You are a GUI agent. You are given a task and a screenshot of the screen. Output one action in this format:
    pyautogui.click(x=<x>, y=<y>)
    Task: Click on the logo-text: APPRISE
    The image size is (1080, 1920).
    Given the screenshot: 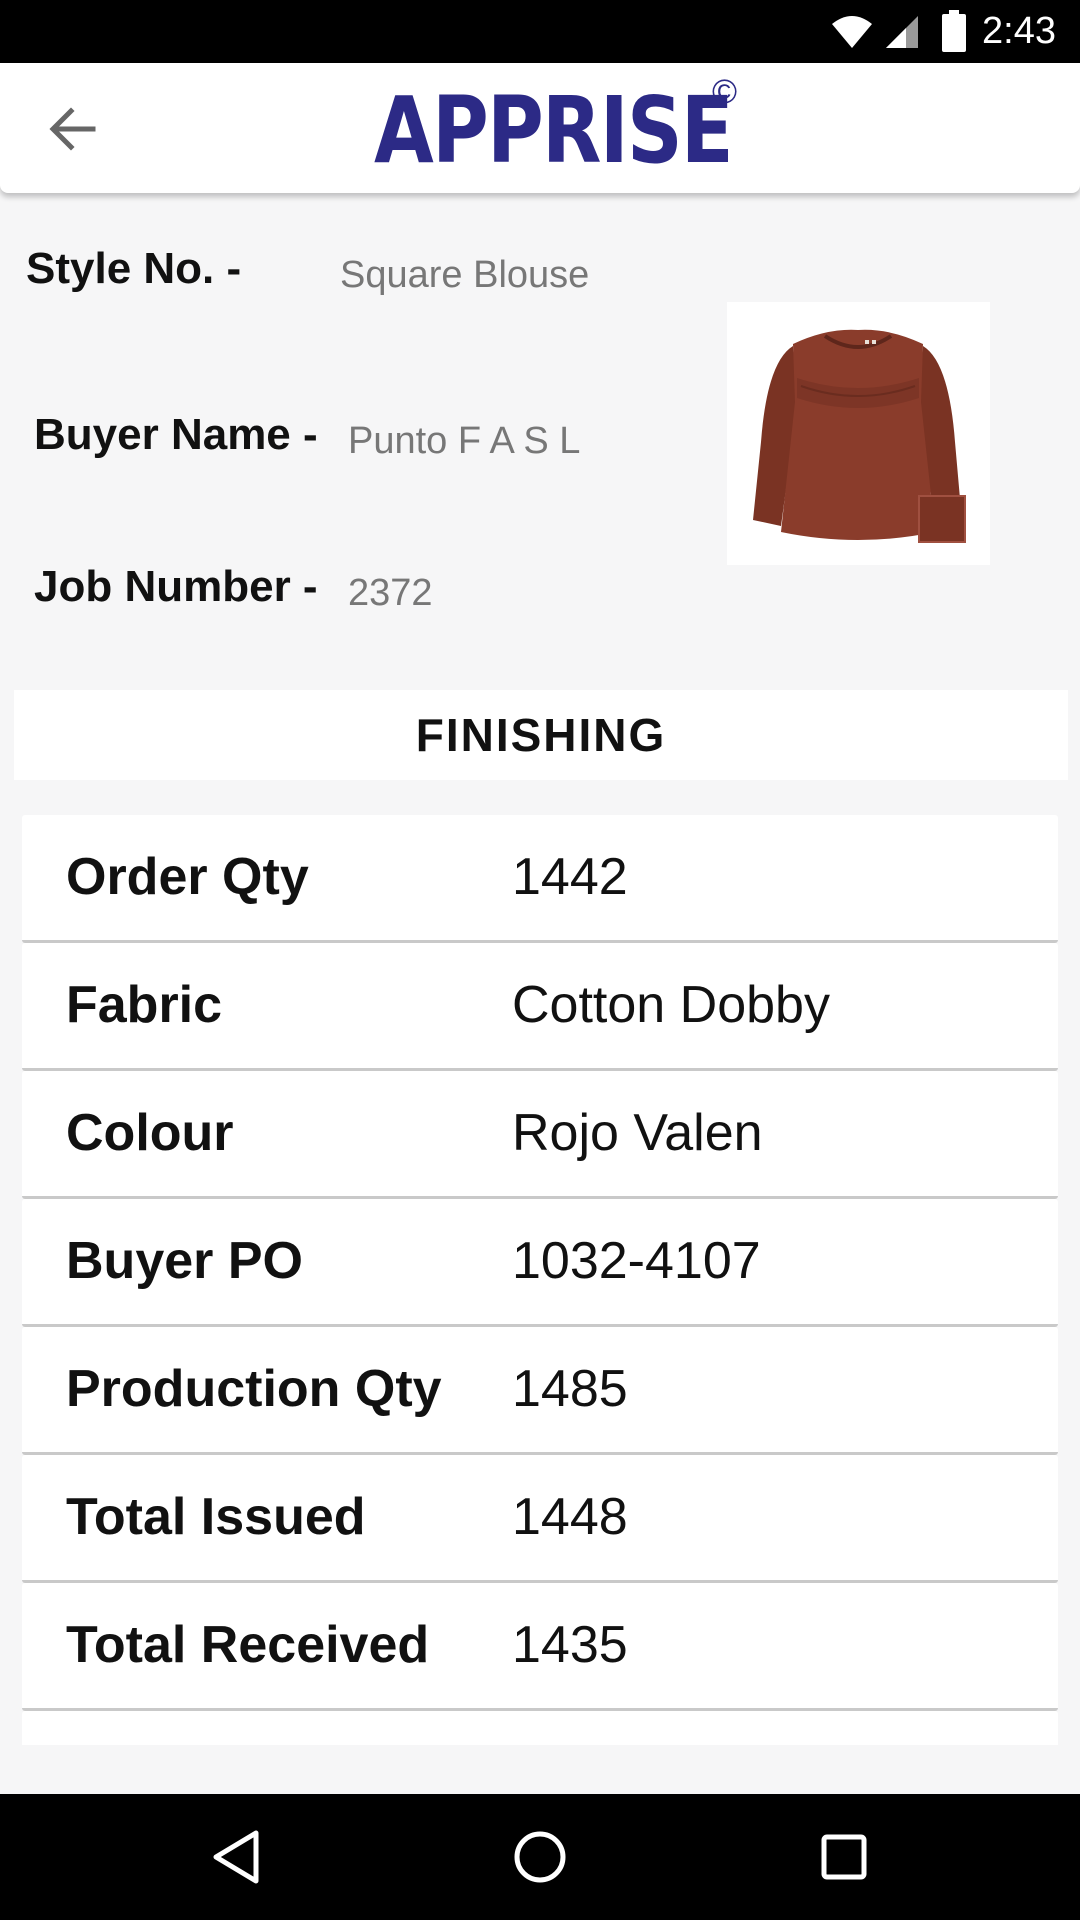 What is the action you would take?
    pyautogui.click(x=554, y=130)
    